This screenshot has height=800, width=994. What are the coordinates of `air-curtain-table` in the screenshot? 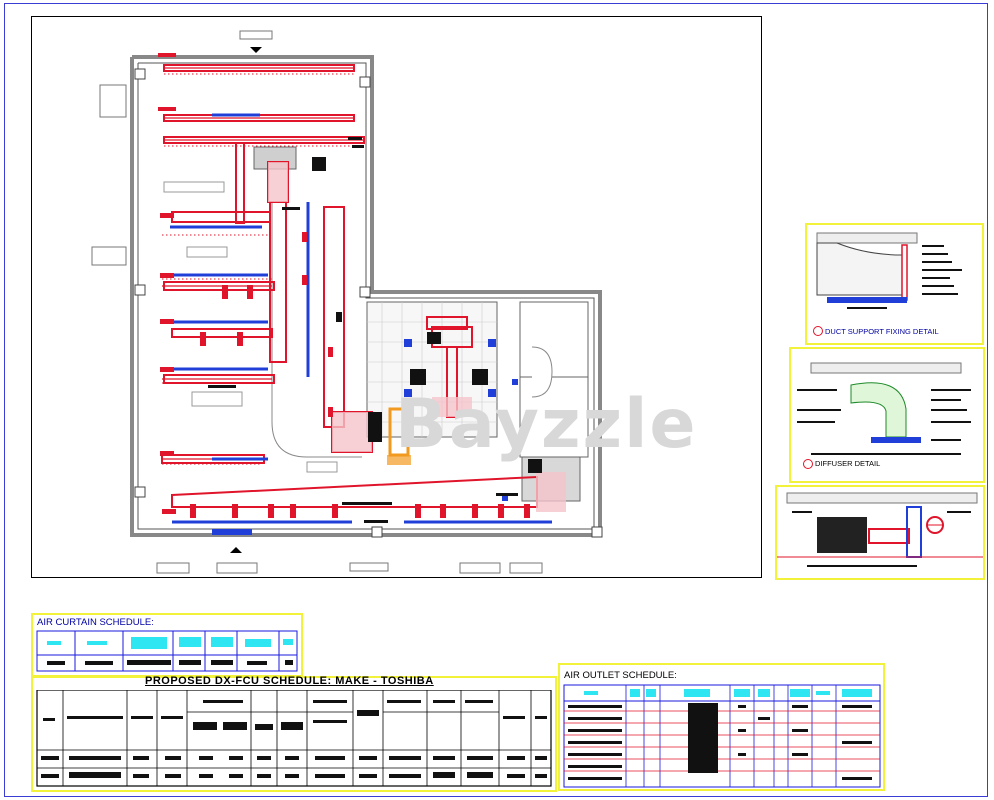 It's located at (167, 651).